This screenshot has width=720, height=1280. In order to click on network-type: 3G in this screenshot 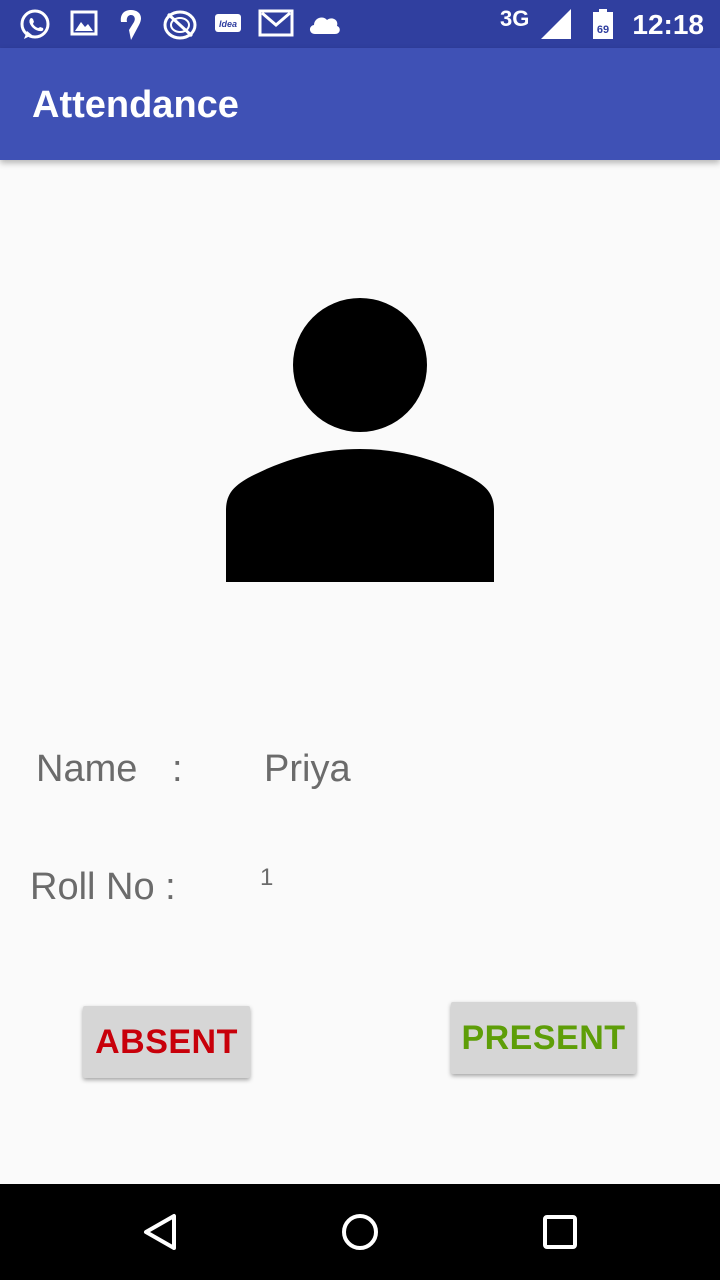, I will do `click(515, 18)`.